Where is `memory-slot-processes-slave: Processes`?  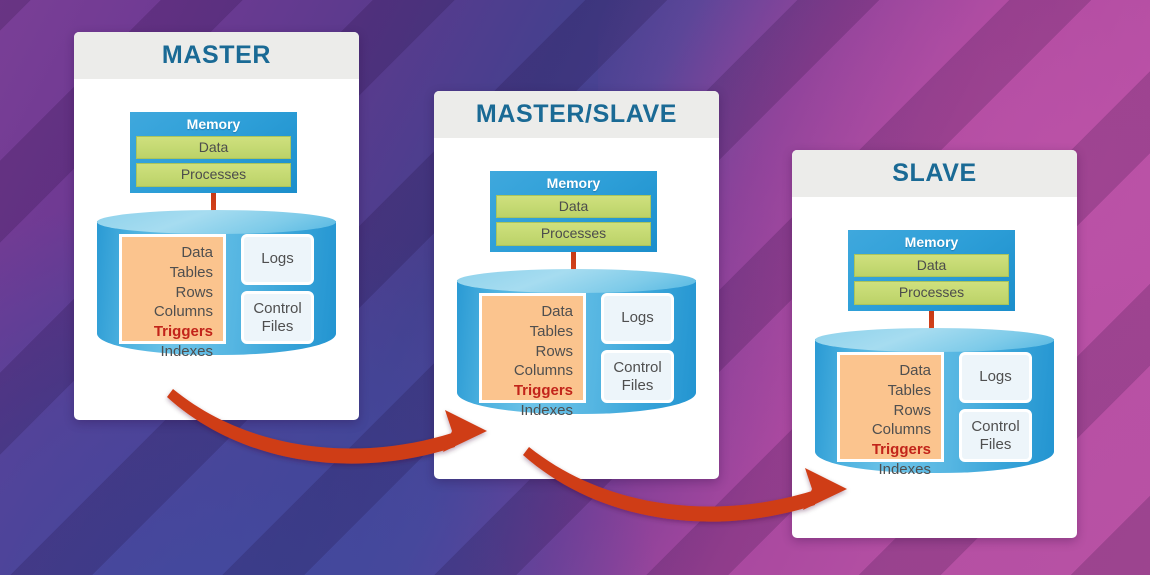
memory-slot-processes-slave: Processes is located at coordinates (931, 293).